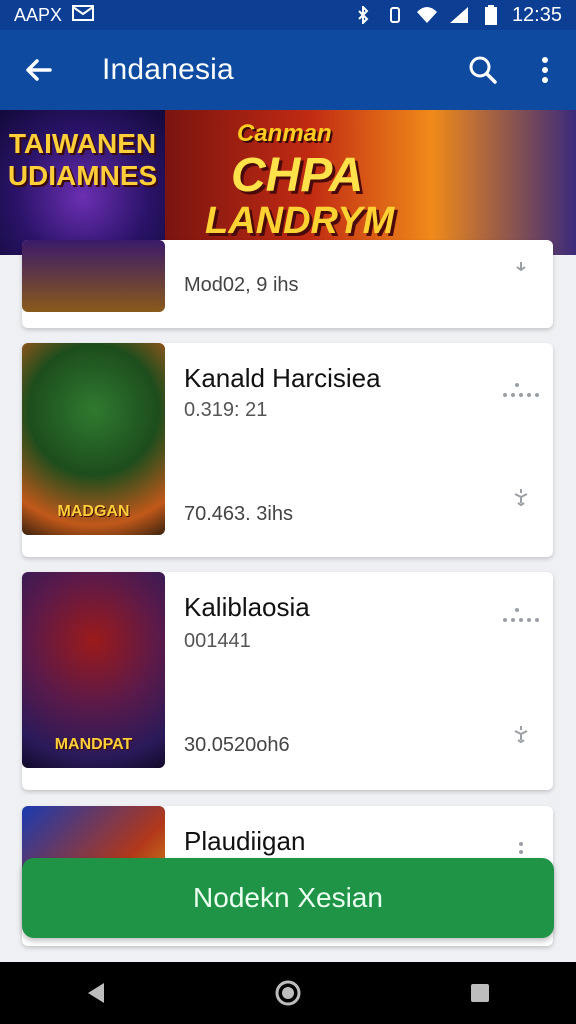 This screenshot has height=1024, width=576. What do you see at coordinates (217, 641) in the screenshot?
I see `item-subtitle: 001441` at bounding box center [217, 641].